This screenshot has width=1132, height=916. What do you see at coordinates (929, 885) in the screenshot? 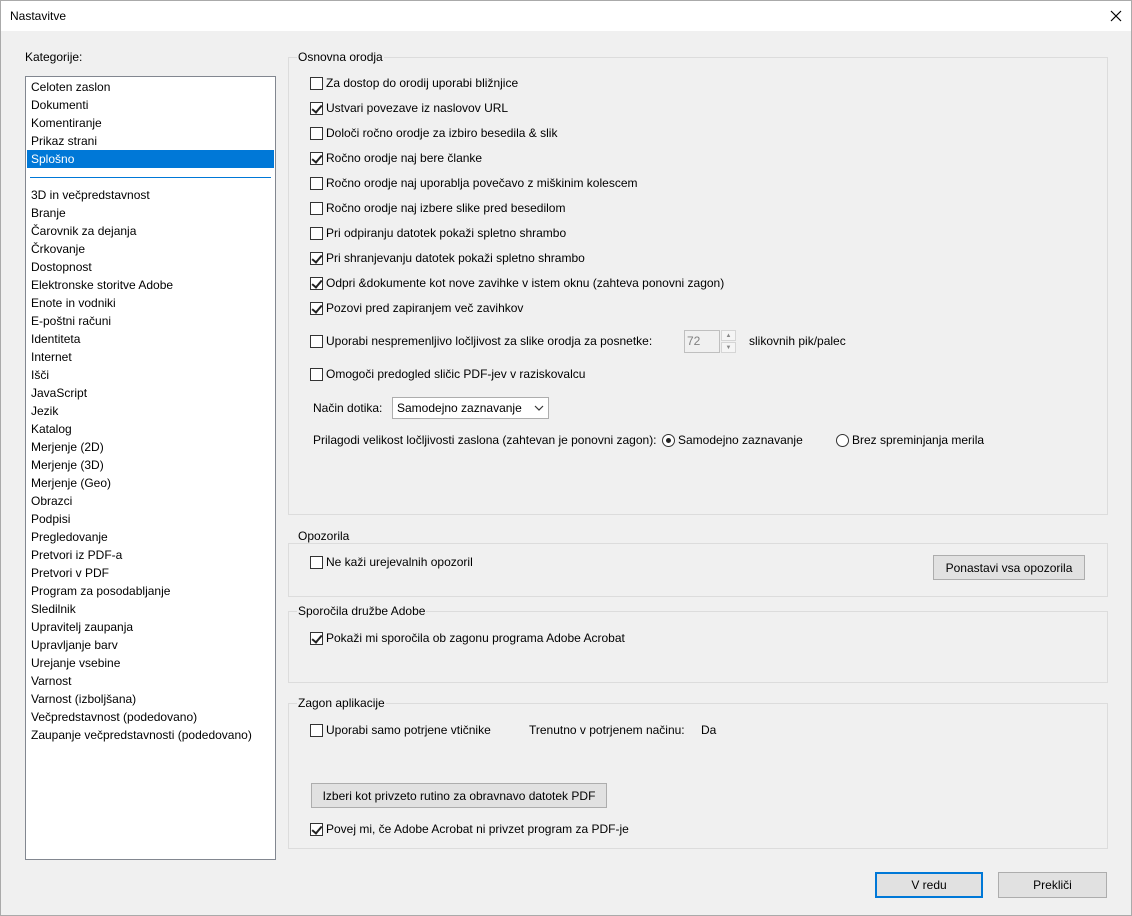
I see `ok-button: V redu` at bounding box center [929, 885].